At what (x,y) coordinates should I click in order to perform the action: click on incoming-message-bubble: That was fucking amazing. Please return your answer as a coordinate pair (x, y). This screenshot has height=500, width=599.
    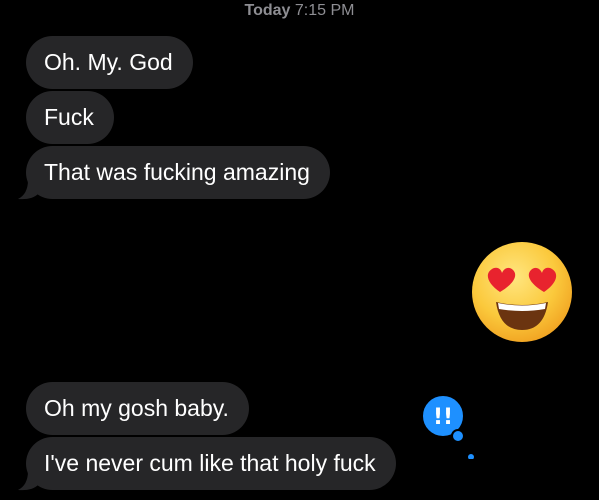
    Looking at the image, I should click on (178, 172).